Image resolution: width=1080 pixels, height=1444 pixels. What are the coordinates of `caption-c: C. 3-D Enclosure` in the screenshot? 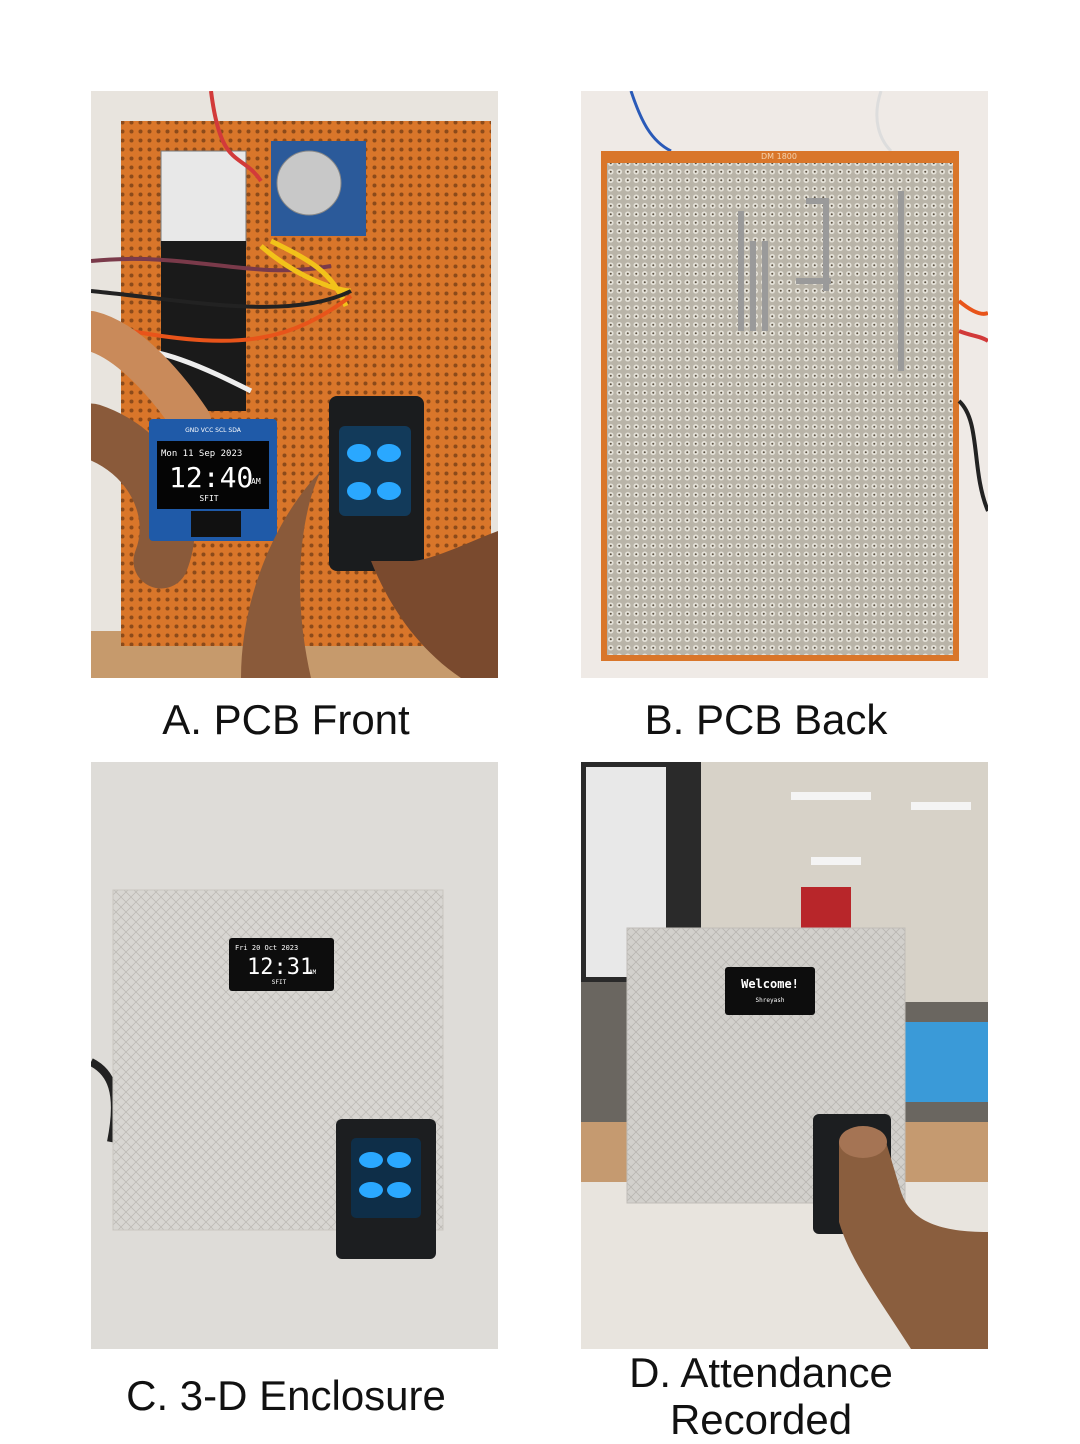 It's located at (286, 1395).